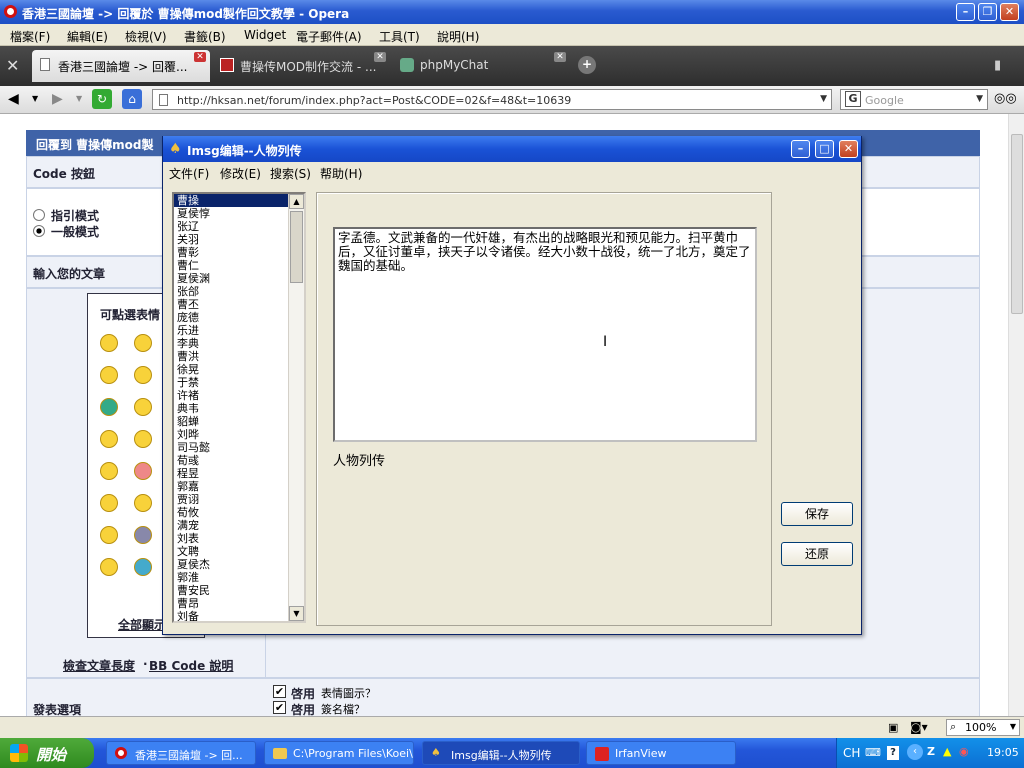 The width and height of the screenshot is (1024, 768). I want to click on menu-view: 檢視(V), so click(146, 36).